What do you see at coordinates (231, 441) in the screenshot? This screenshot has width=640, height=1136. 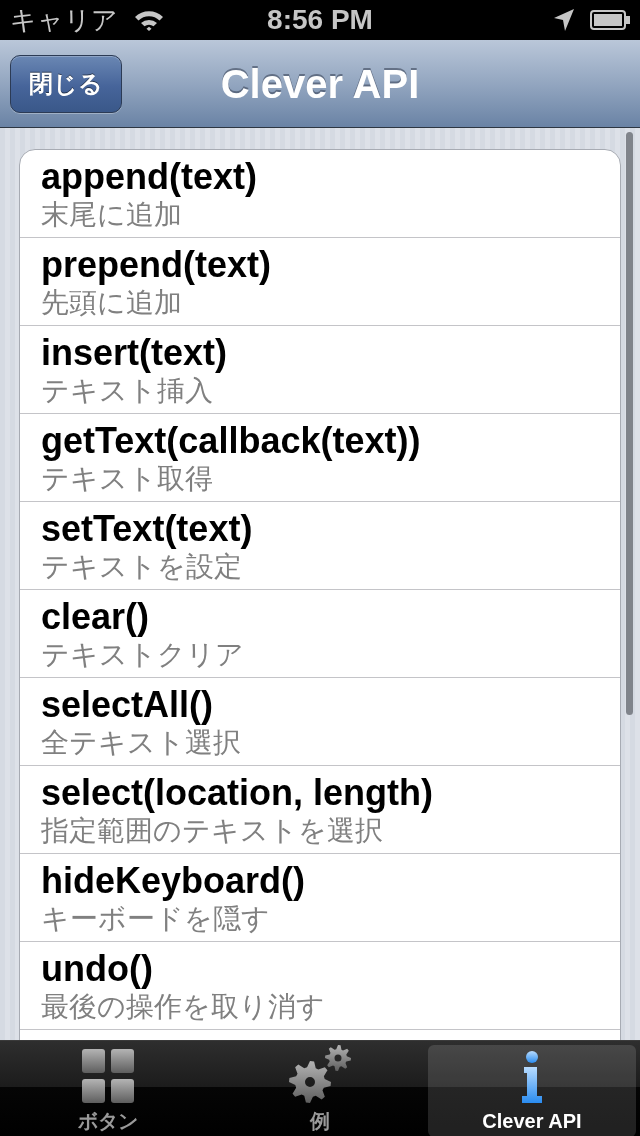 I see `method-name: getText(callback(text))` at bounding box center [231, 441].